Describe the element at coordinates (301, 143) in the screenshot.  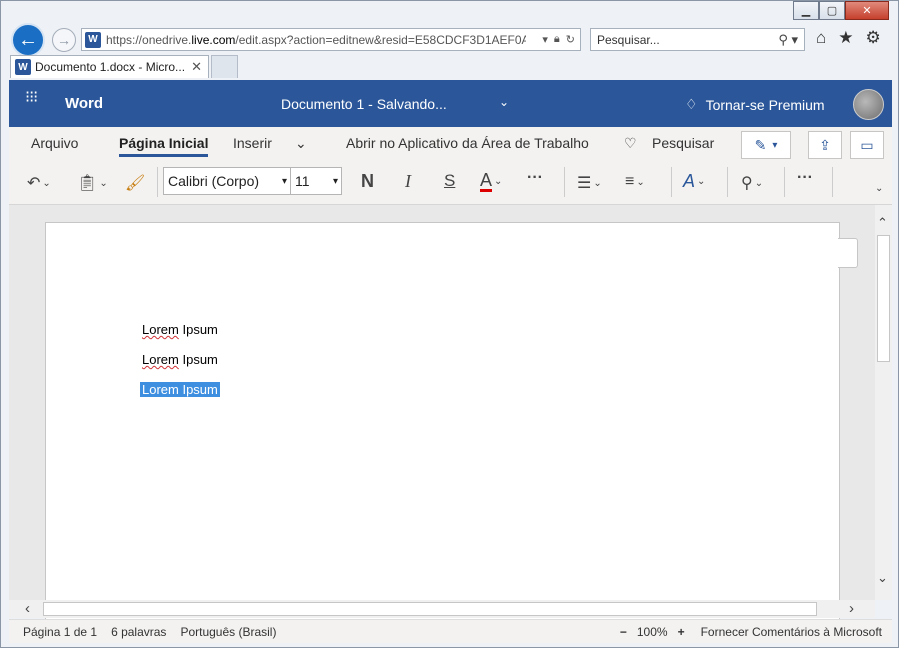
I see `more-tabs-chevron-icon: ⌄` at that location.